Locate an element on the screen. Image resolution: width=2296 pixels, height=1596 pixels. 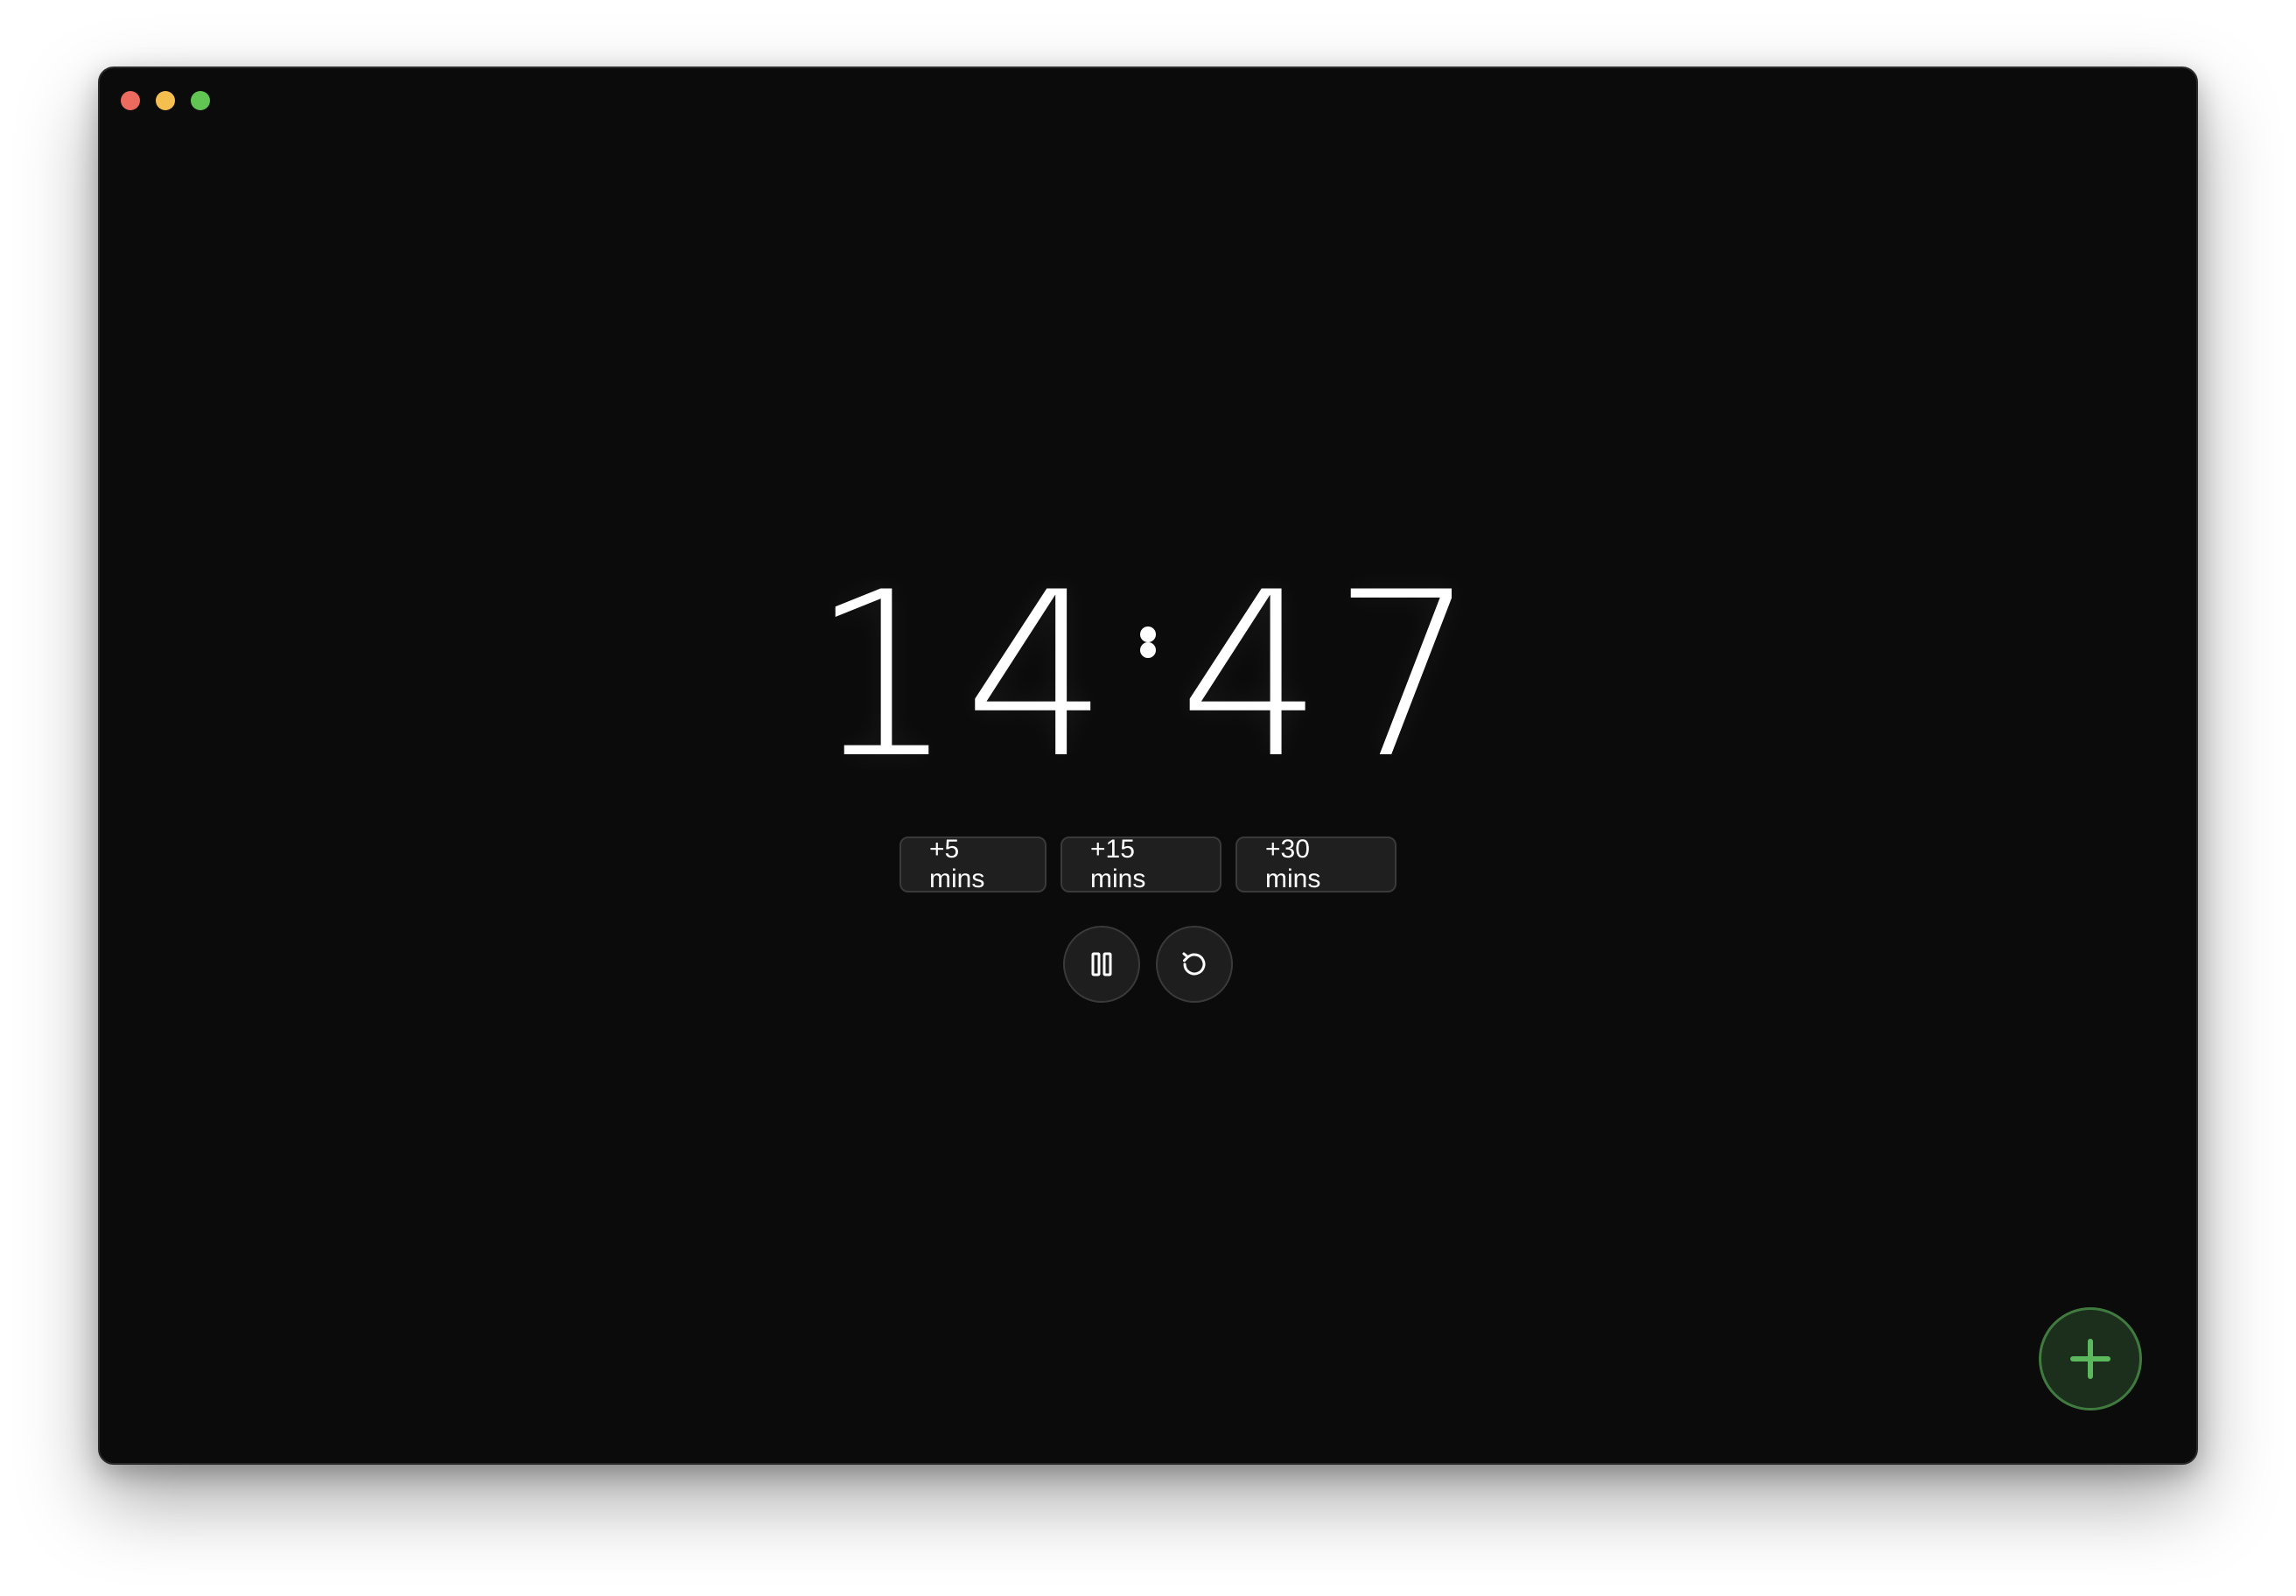
timer-minutes: 47 is located at coordinates (1332, 676).